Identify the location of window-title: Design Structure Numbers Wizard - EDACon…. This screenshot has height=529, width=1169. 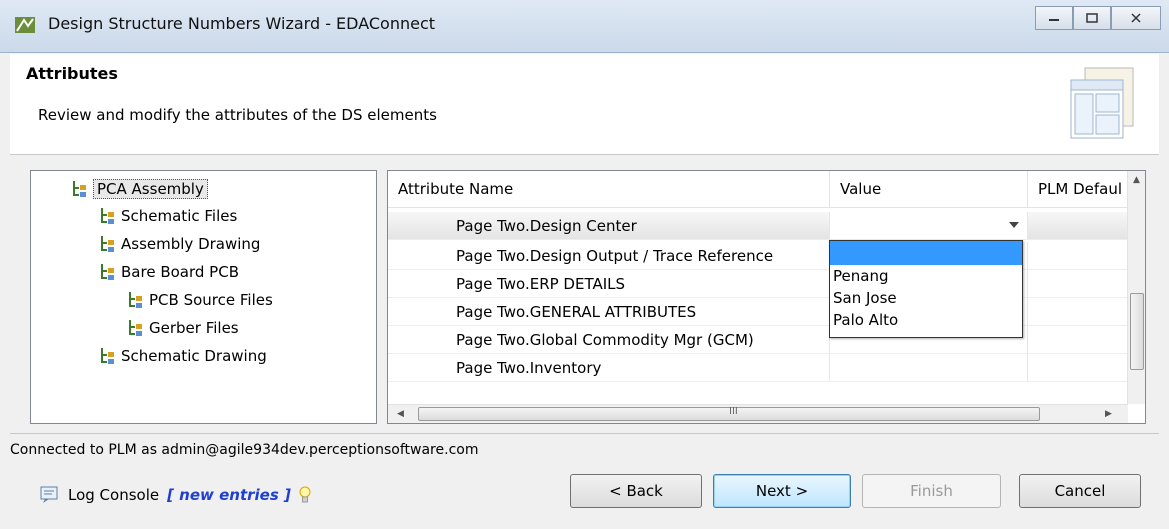
(242, 23).